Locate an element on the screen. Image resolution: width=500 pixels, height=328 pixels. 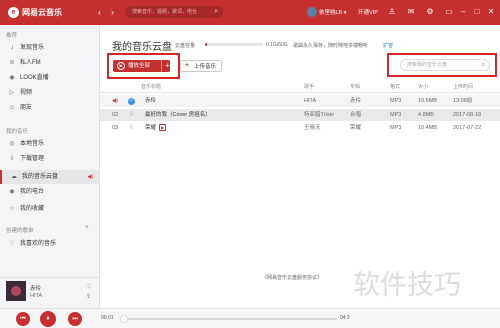
now-playing-panel: 赤伶 HITA ♡ ⇪ is located at coordinates (50, 292).